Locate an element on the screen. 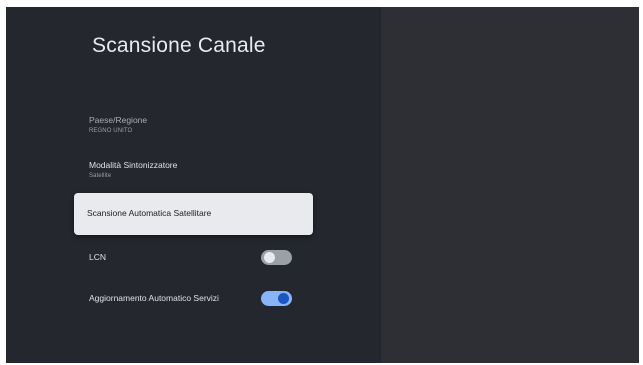  country-region-item: Paese/Regione REGNO UNITO is located at coordinates (118, 125).